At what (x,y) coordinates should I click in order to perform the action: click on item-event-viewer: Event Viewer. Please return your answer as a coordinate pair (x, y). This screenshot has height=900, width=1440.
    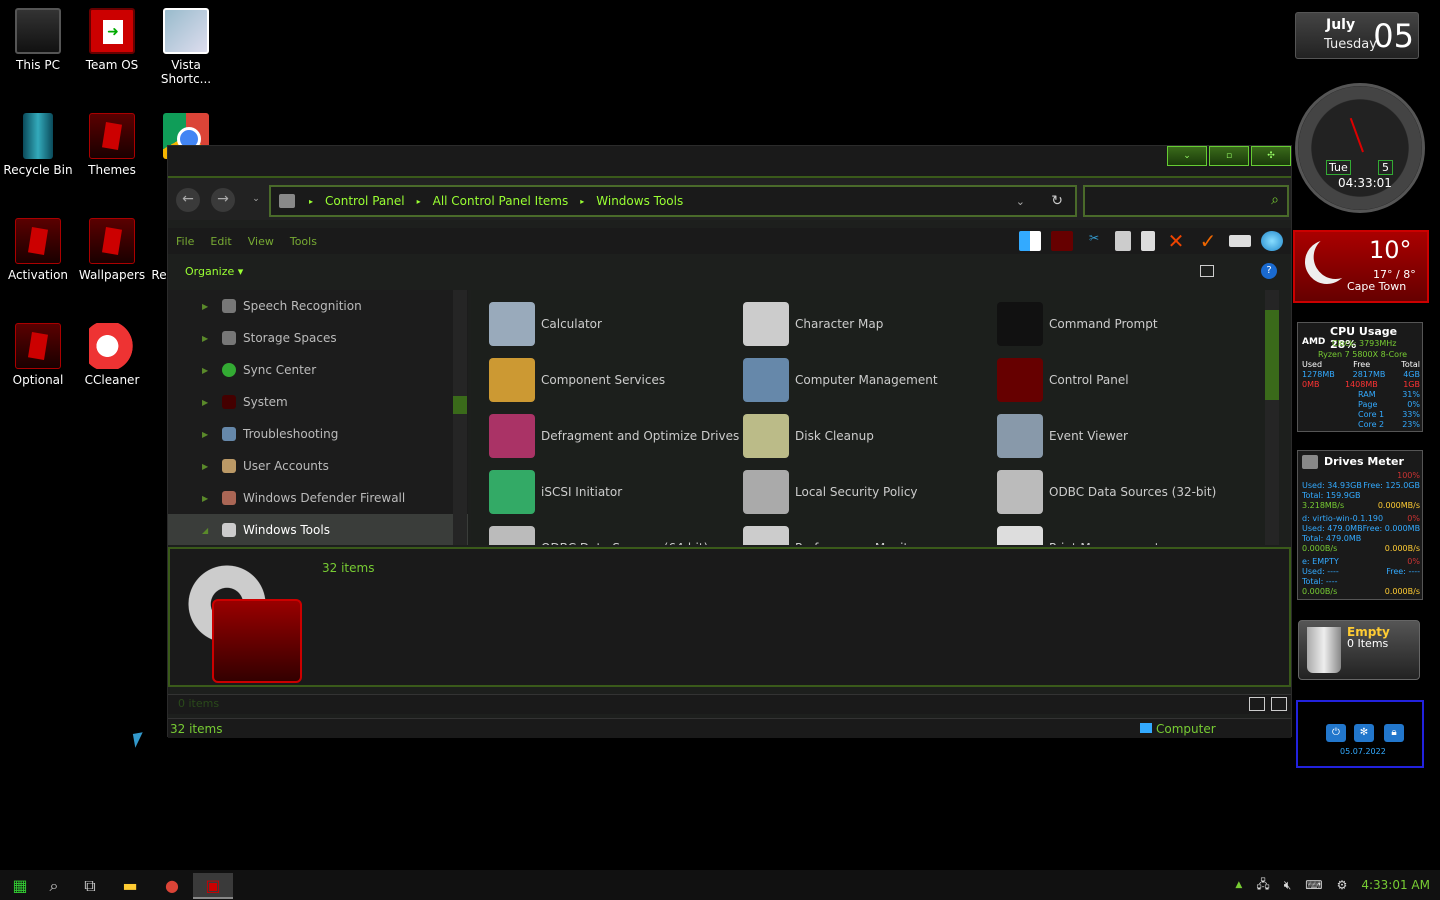
    Looking at the image, I should click on (1124, 436).